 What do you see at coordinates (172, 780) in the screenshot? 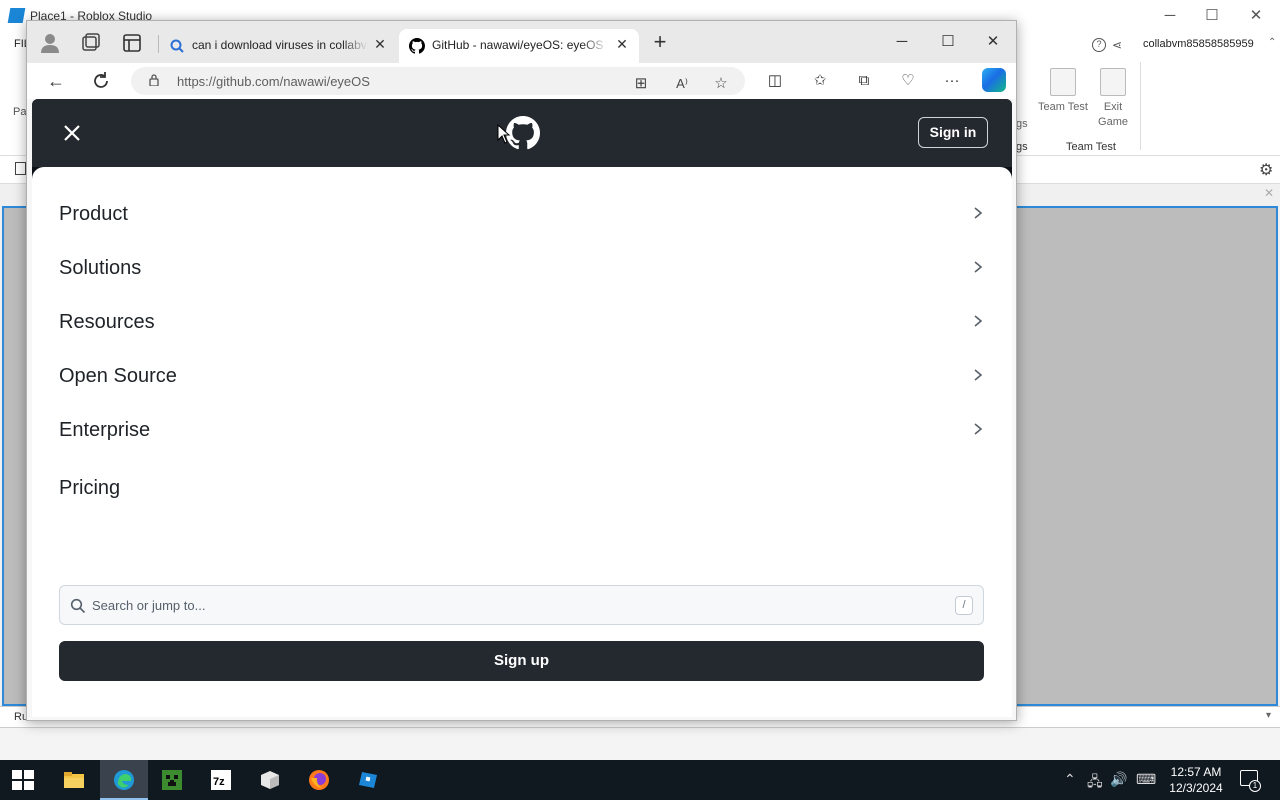
I see `minecraft-icon` at bounding box center [172, 780].